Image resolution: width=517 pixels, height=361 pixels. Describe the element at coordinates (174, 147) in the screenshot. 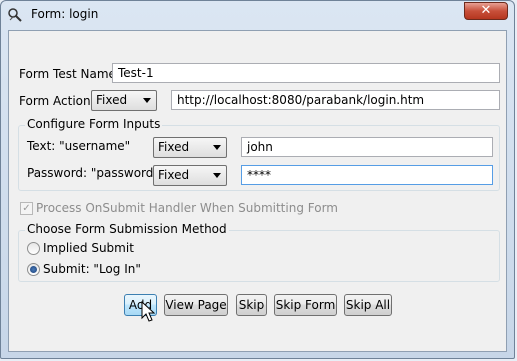

I see `username-mode-value: Fixed` at that location.